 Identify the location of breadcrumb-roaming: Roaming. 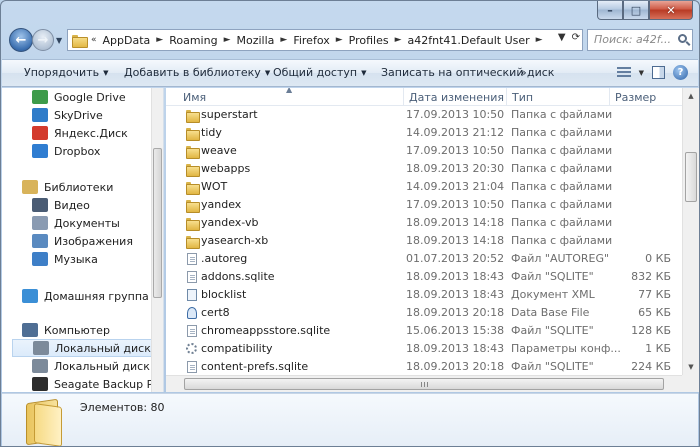
(193, 40).